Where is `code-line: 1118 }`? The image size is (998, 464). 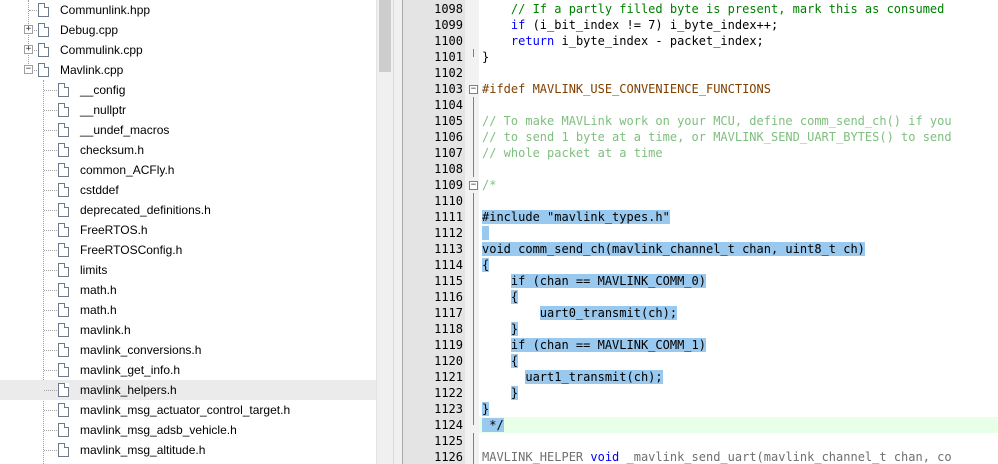 code-line: 1118 } is located at coordinates (700, 329).